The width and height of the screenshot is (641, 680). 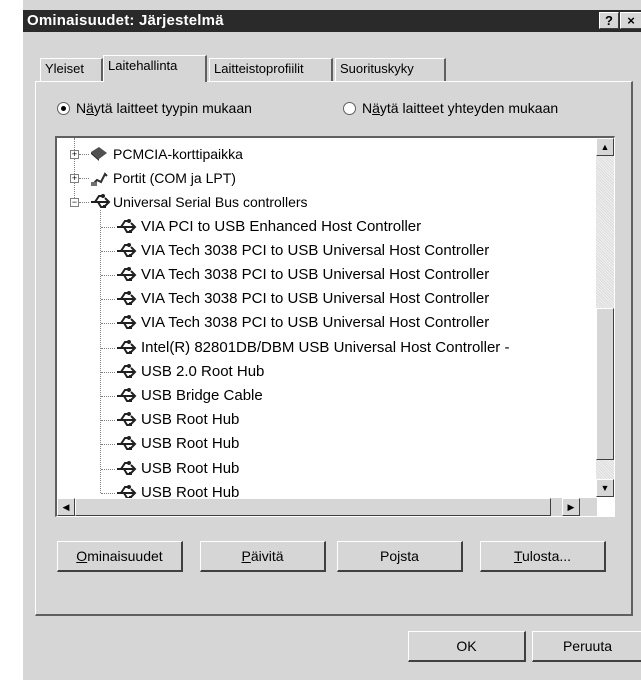 I want to click on ok-button: OK, so click(x=467, y=646).